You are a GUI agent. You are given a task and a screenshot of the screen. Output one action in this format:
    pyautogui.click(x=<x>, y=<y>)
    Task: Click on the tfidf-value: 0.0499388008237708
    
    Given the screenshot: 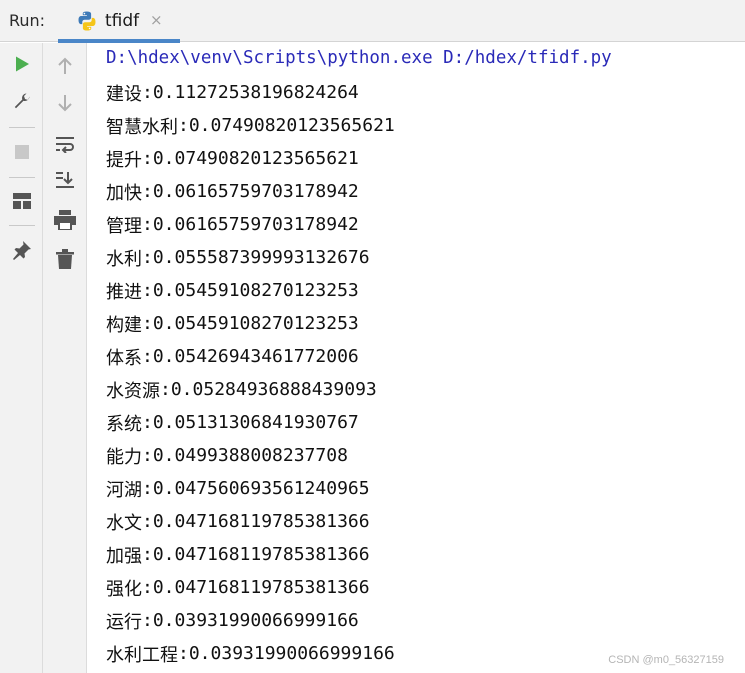 What is the action you would take?
    pyautogui.click(x=250, y=455)
    